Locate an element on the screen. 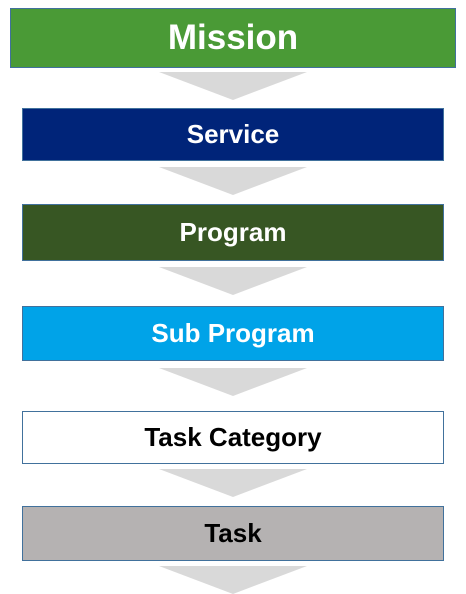 The height and width of the screenshot is (594, 466). level-label: Service is located at coordinates (233, 134).